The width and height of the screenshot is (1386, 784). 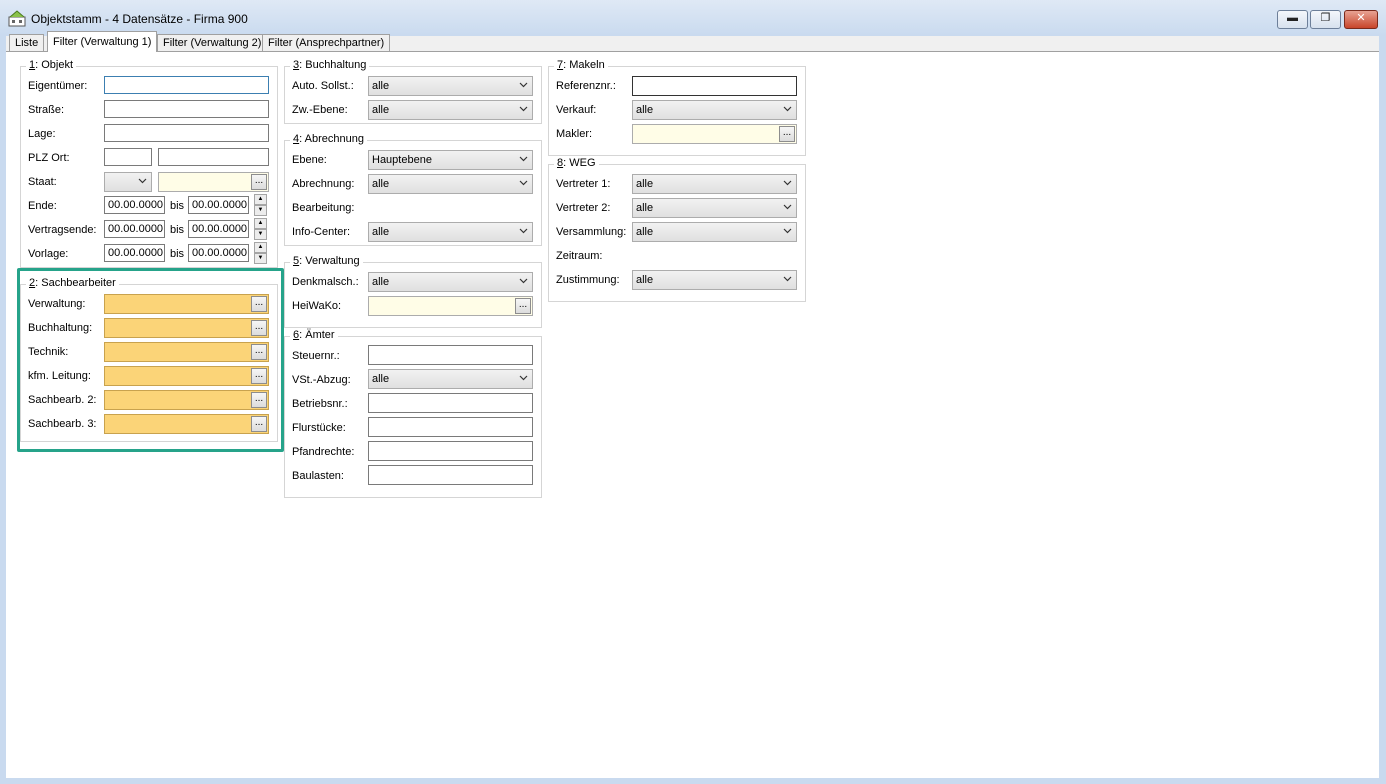 I want to click on baulasten-input, so click(x=450, y=475).